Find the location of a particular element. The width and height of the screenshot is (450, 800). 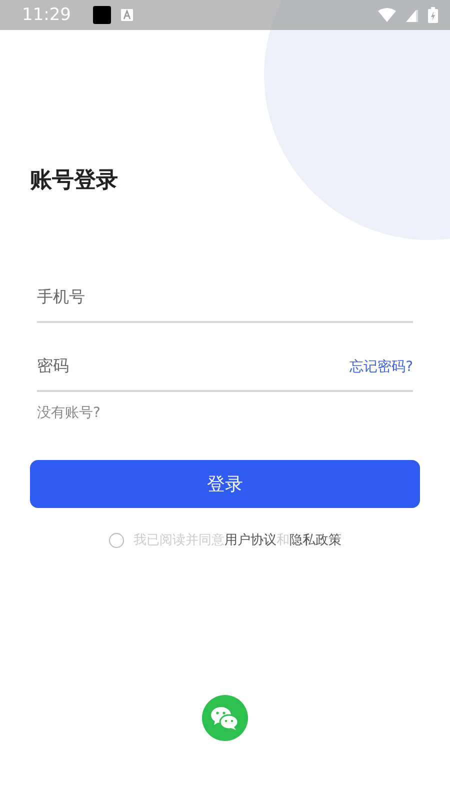

notification-icon is located at coordinates (102, 15).